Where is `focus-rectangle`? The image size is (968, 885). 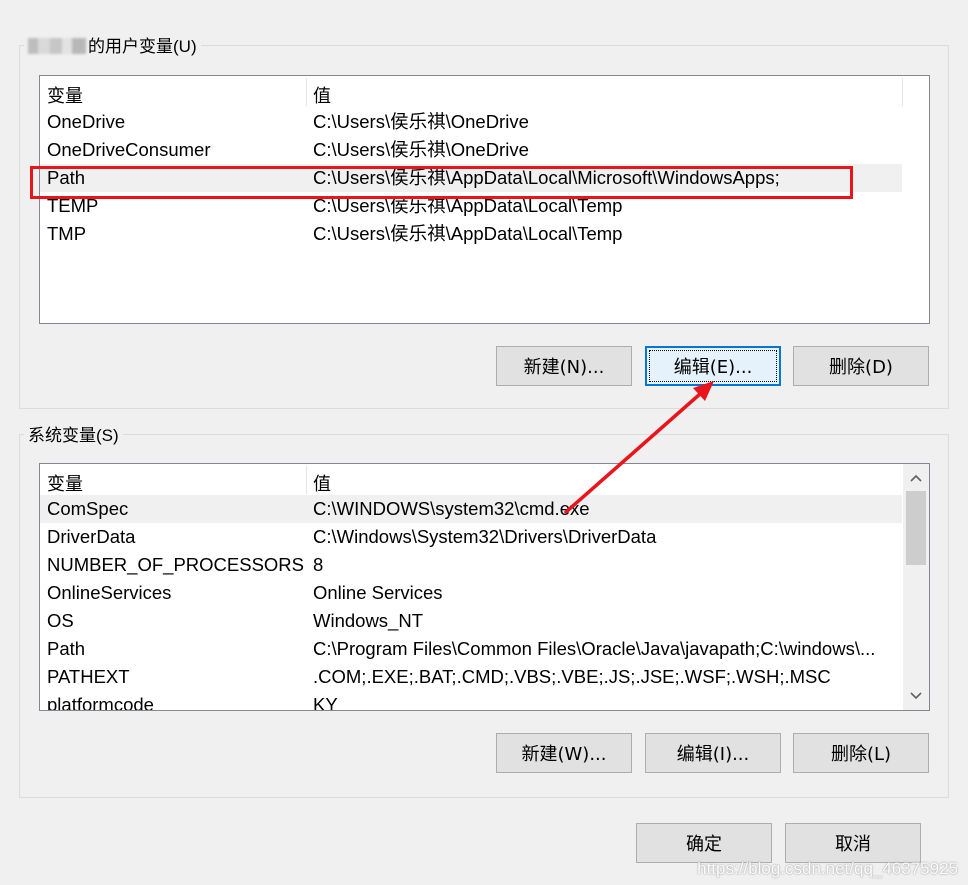
focus-rectangle is located at coordinates (713, 366).